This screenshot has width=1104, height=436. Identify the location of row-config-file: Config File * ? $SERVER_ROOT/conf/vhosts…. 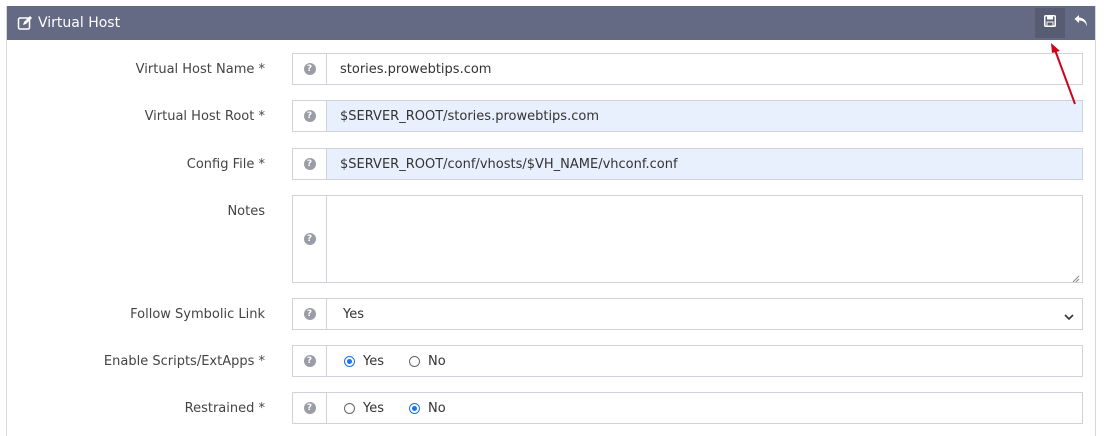
(551, 164).